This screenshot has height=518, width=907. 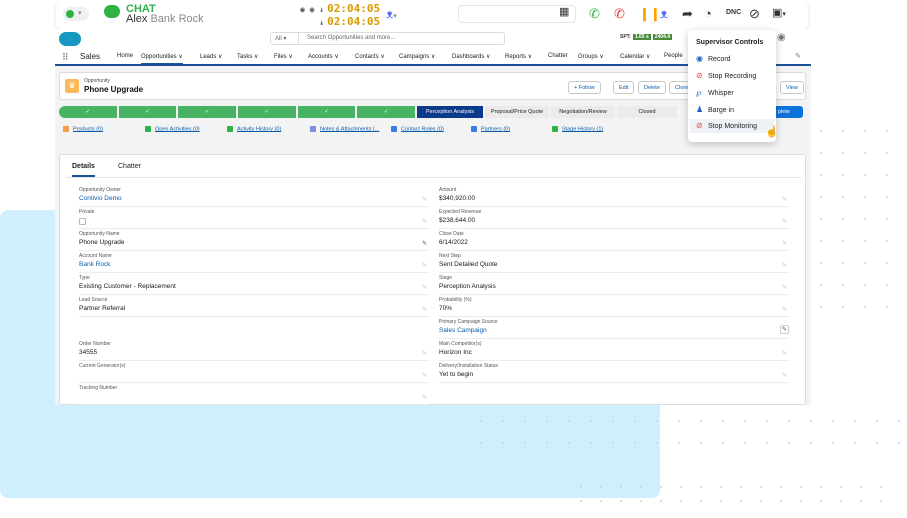 I want to click on conference-icon: ᴥ, so click(x=664, y=13).